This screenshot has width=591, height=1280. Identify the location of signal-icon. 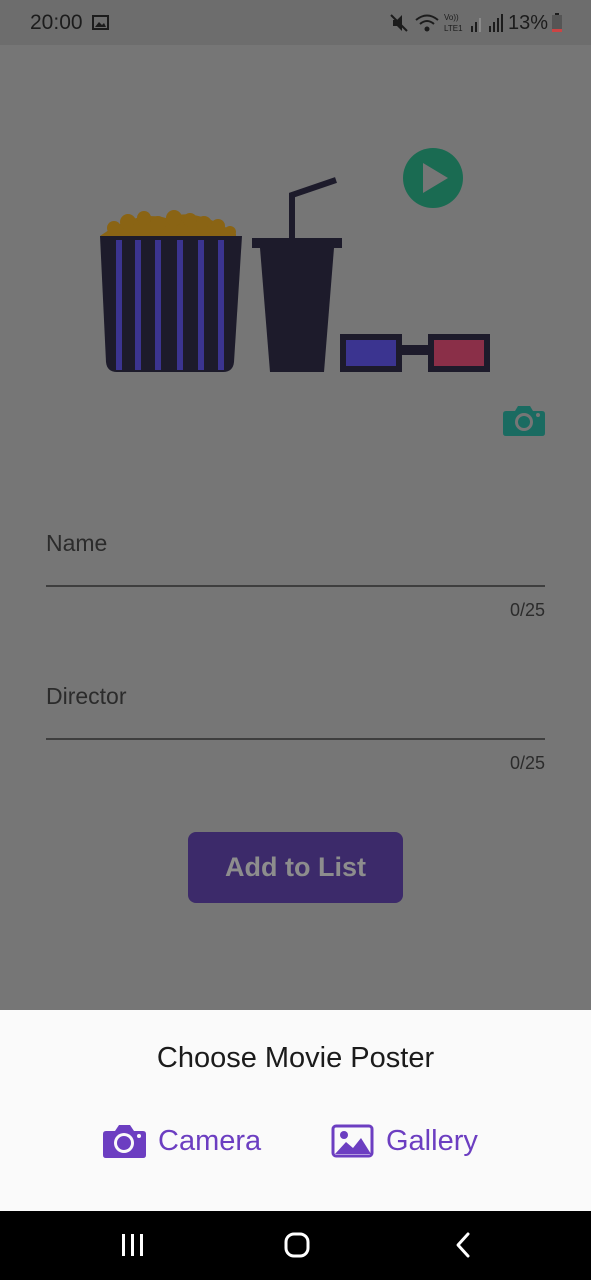
(486, 23).